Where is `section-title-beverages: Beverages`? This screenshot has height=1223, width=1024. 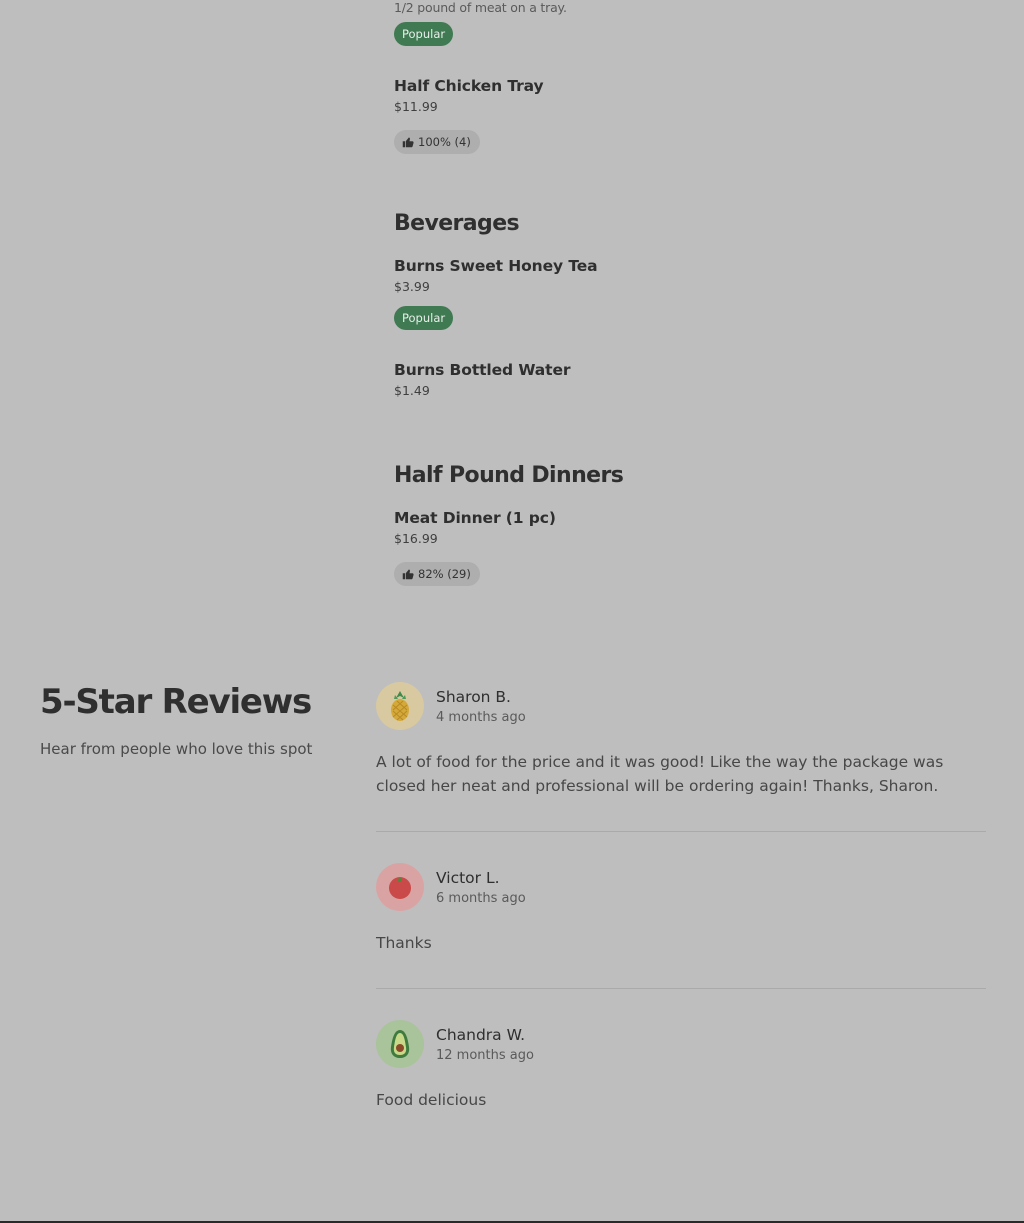
section-title-beverages: Beverages is located at coordinates (457, 223).